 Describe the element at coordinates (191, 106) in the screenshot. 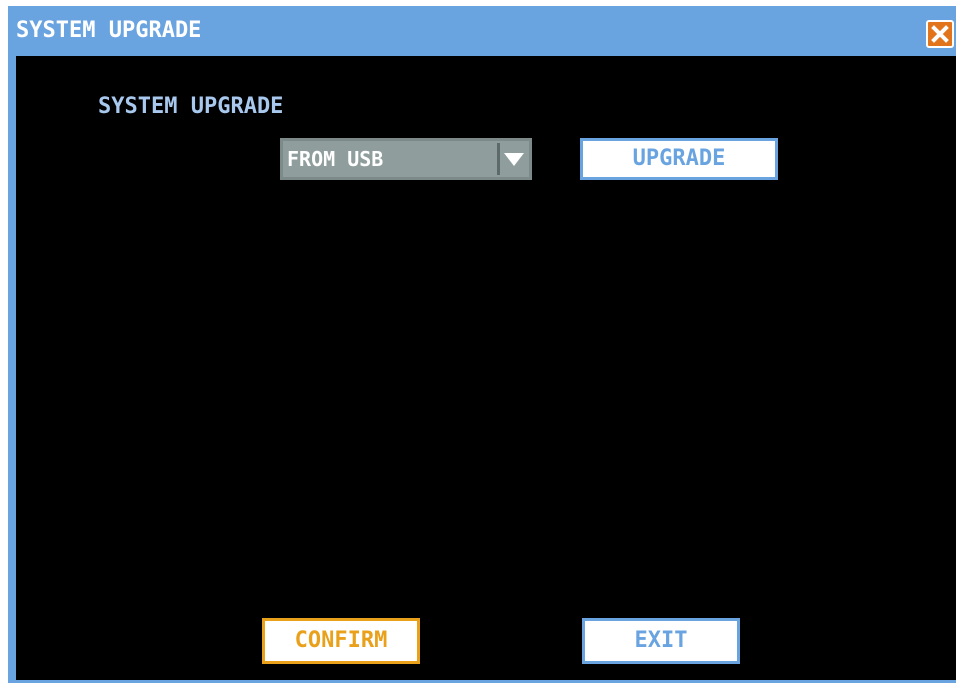

I see `section-label: SYSTEM UPGRADE` at that location.